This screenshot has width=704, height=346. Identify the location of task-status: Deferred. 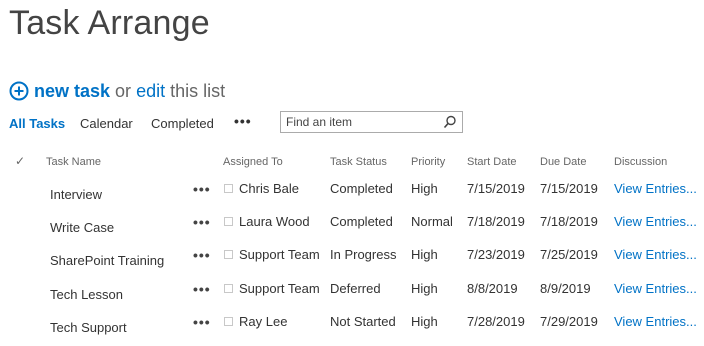
(355, 288).